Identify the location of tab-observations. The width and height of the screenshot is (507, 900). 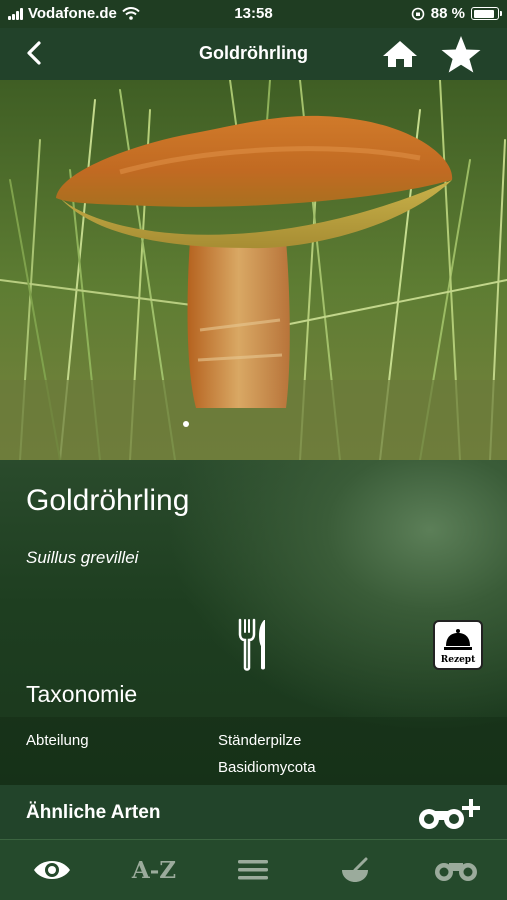
(456, 870).